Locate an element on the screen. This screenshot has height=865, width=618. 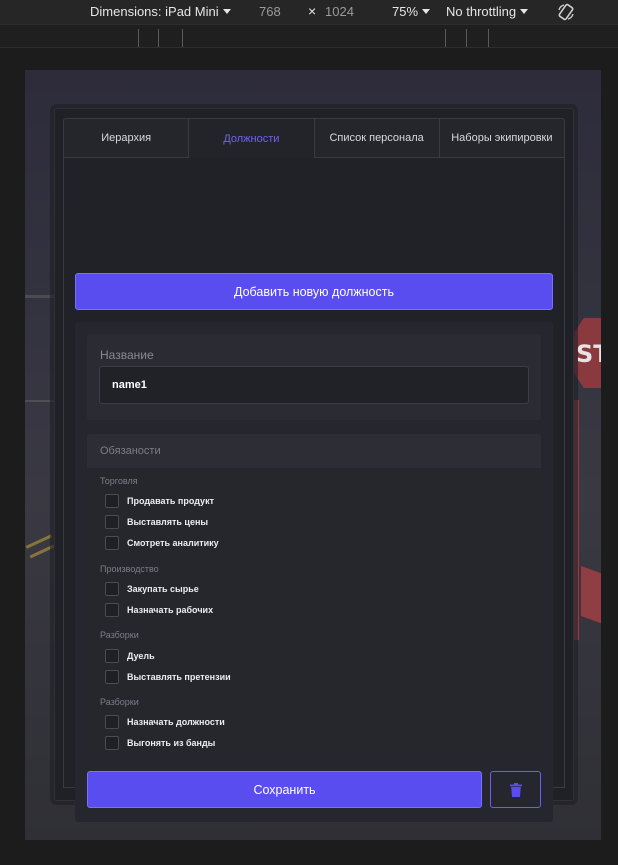
viewport-height-input: 1024 is located at coordinates (339, 11).